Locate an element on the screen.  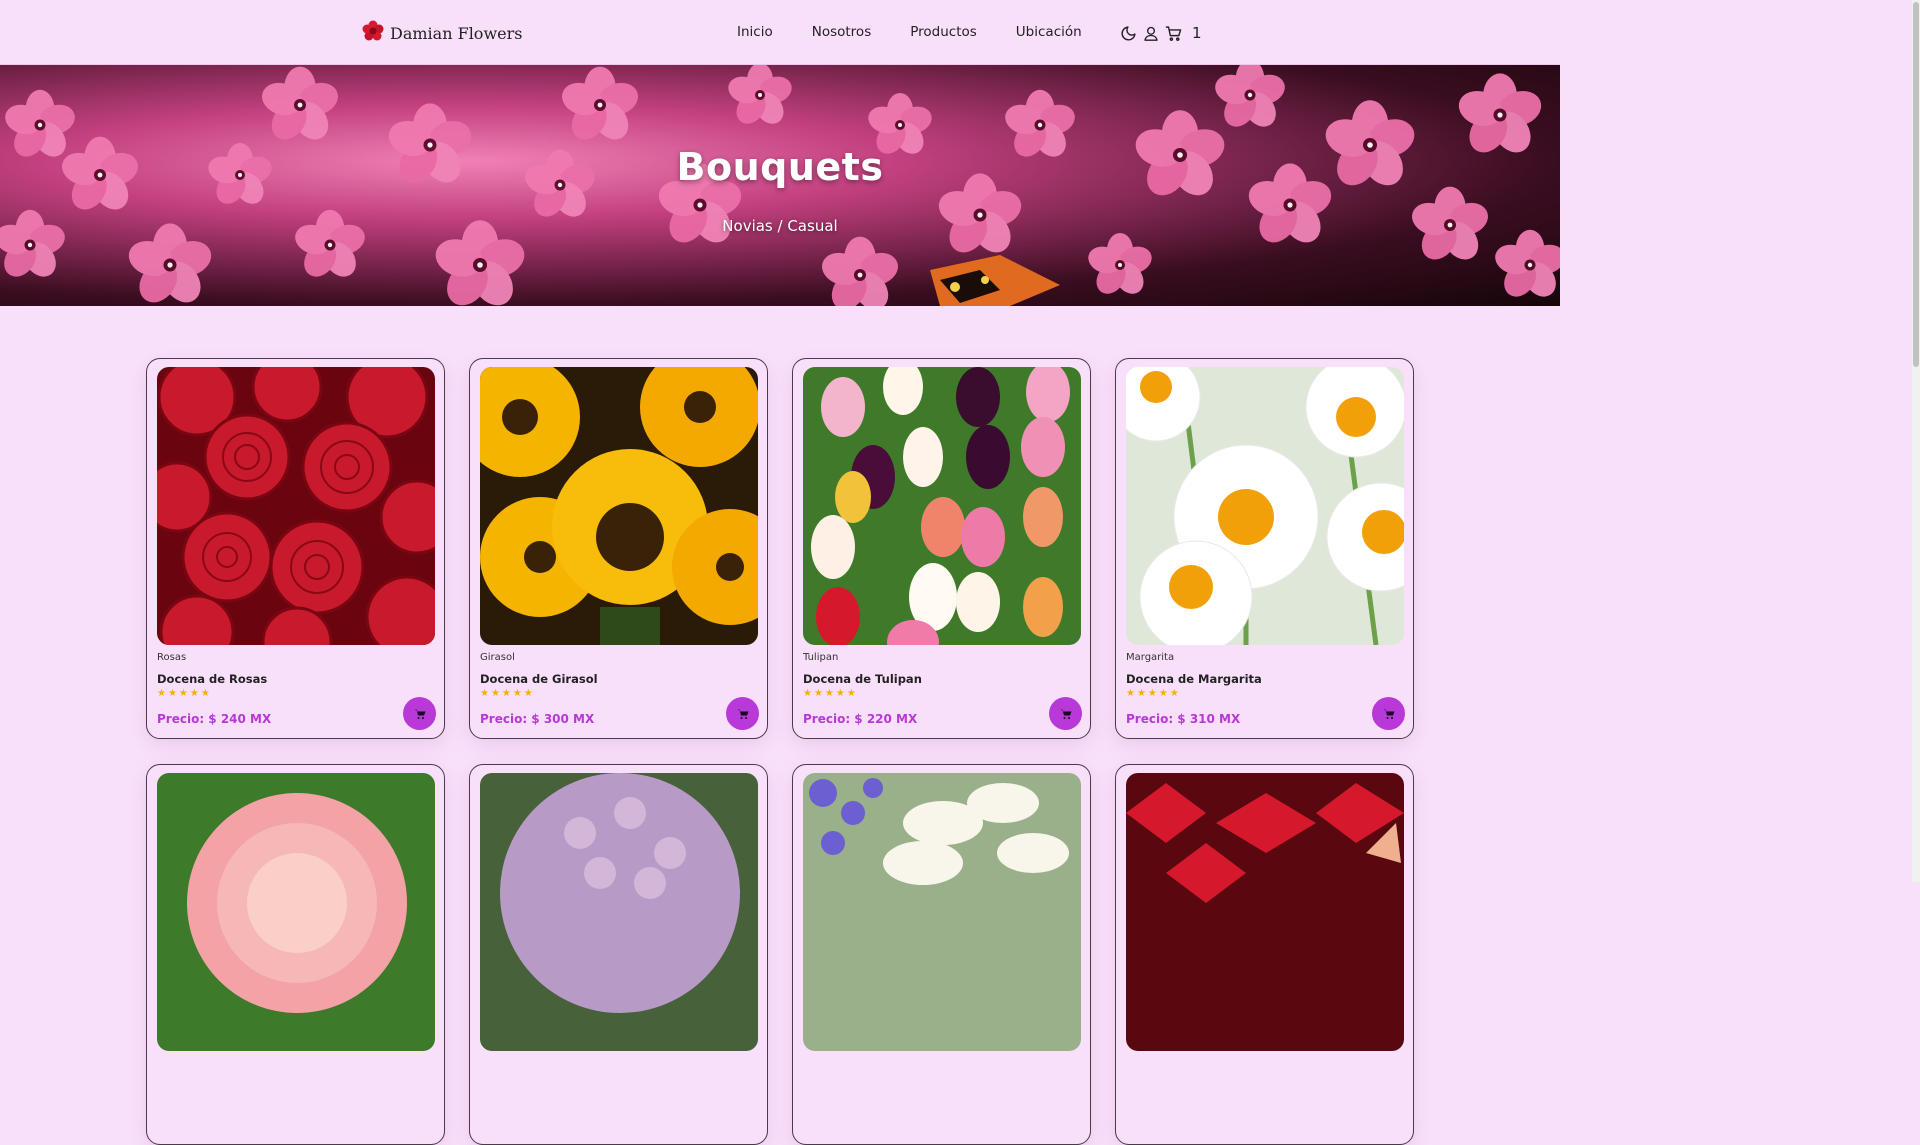
flower-logo-icon is located at coordinates (373, 33).